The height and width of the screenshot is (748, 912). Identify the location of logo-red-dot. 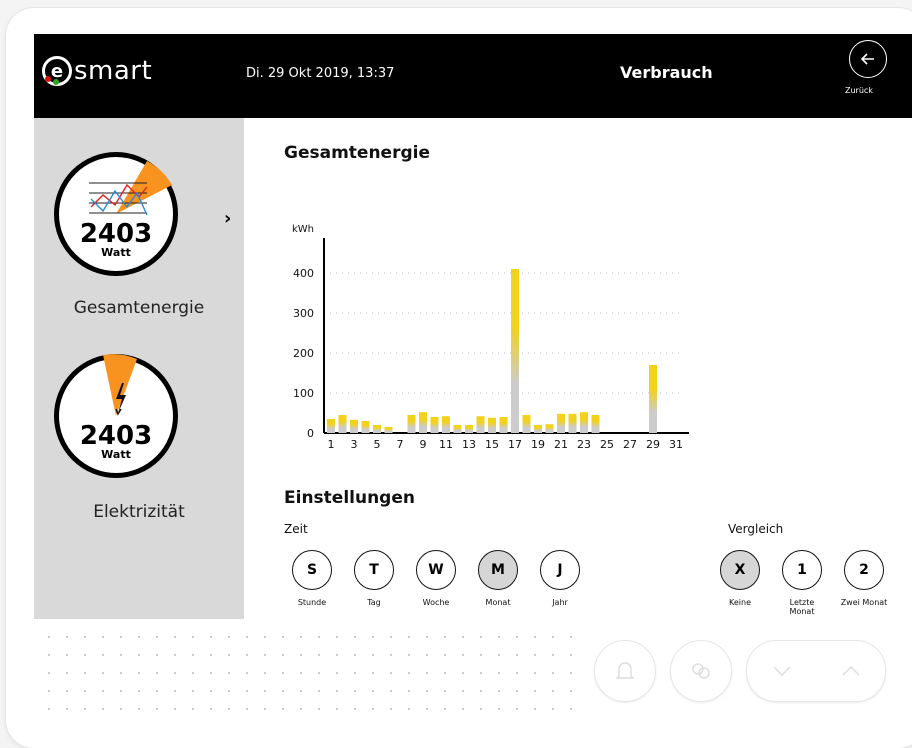
(48, 79).